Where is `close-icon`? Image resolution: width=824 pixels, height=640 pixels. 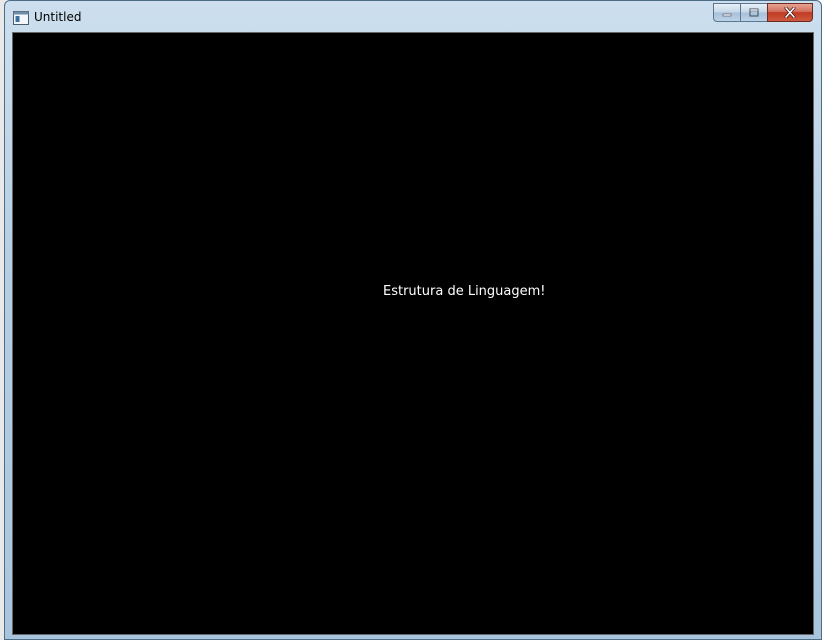 close-icon is located at coordinates (790, 12).